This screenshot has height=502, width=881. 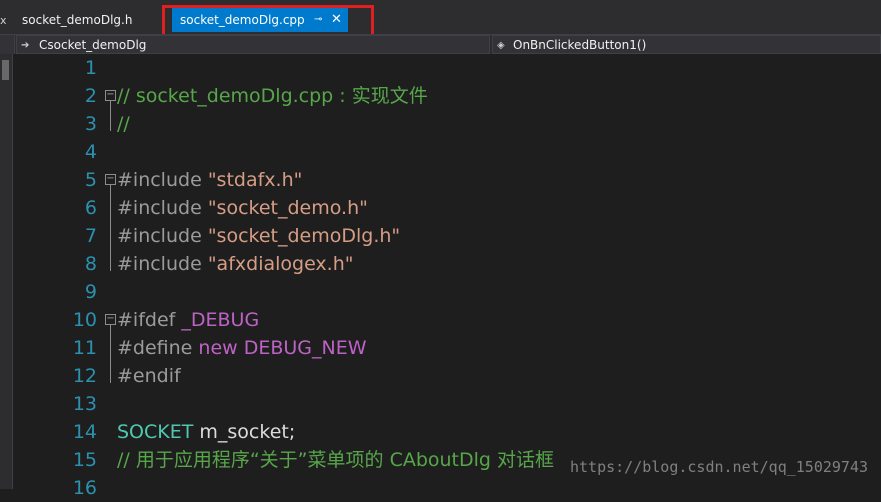 I want to click on code-line: 10− #ifdef _DEBUG, so click(x=458, y=320).